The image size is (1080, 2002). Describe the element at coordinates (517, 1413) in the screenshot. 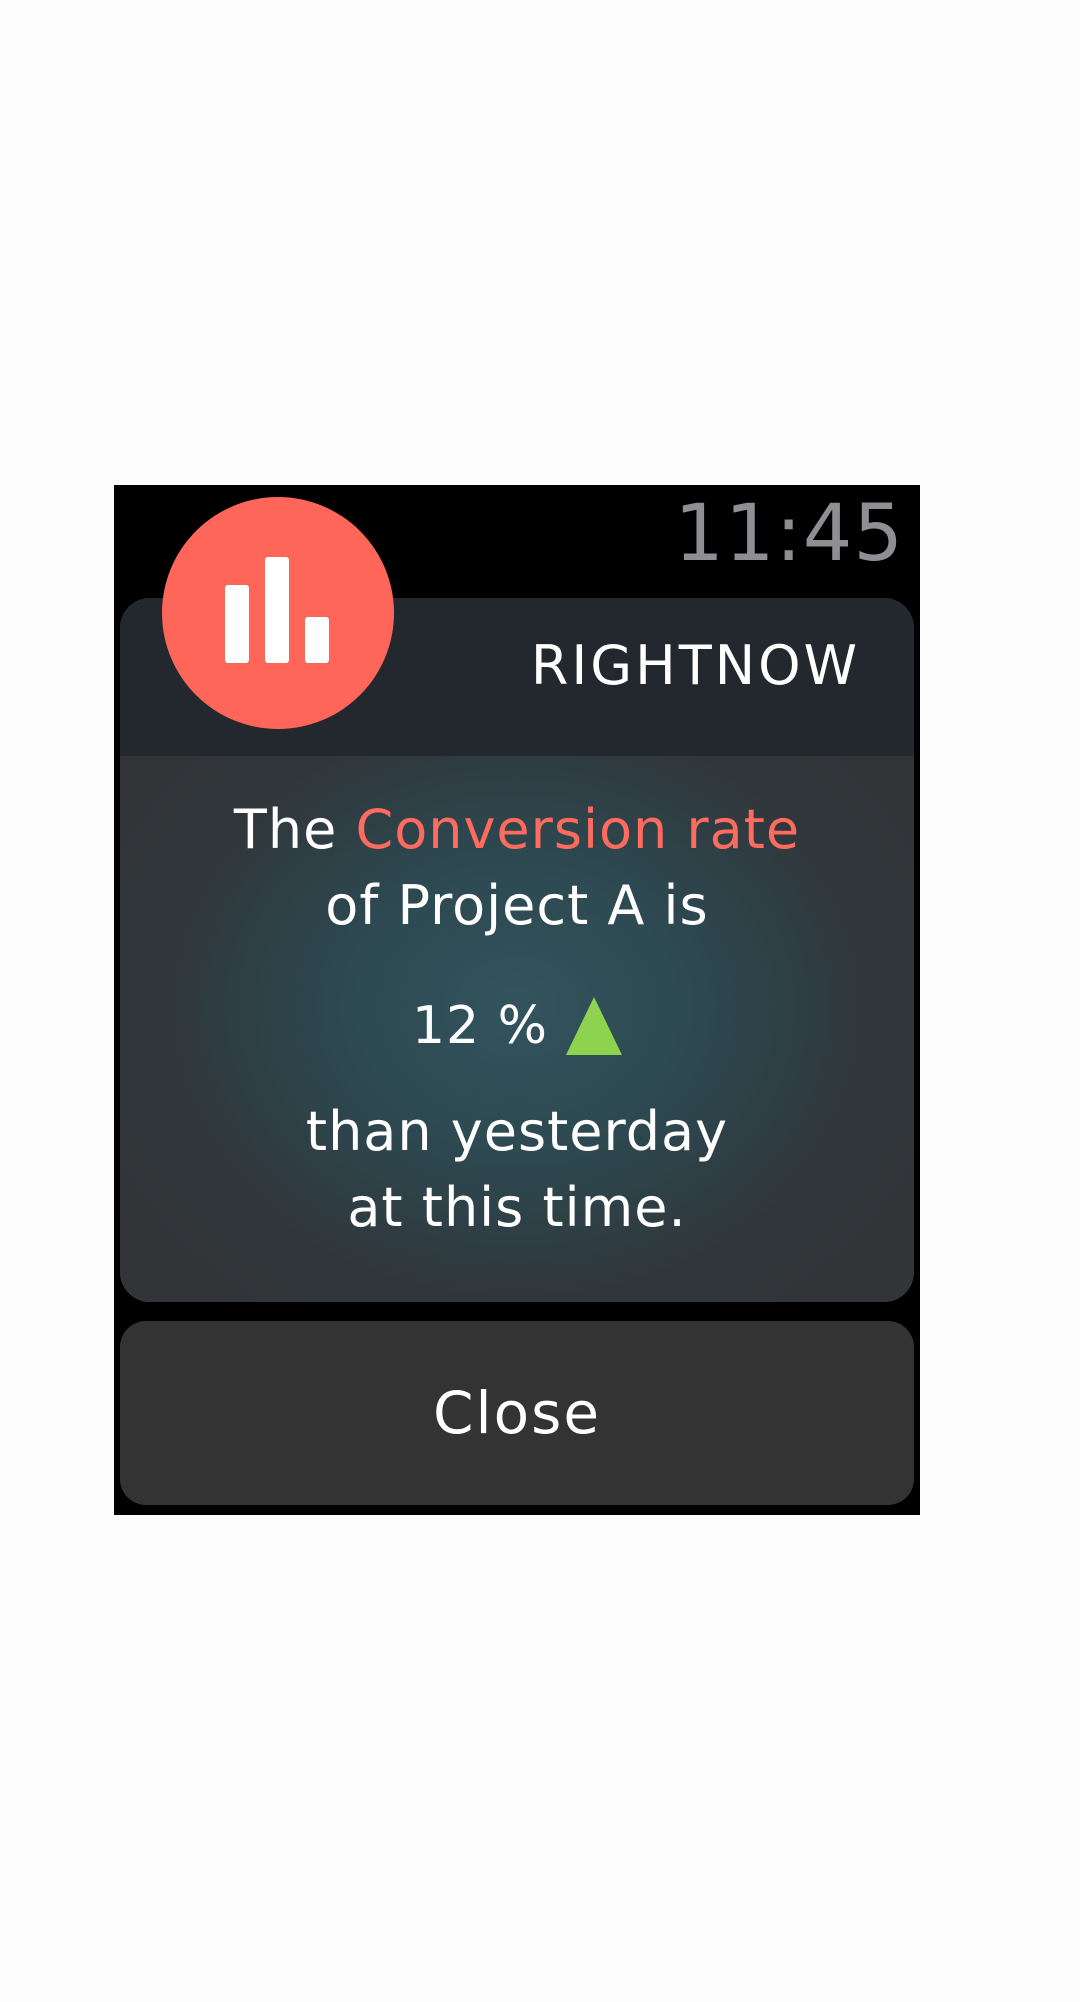

I see `close-button: Close` at that location.